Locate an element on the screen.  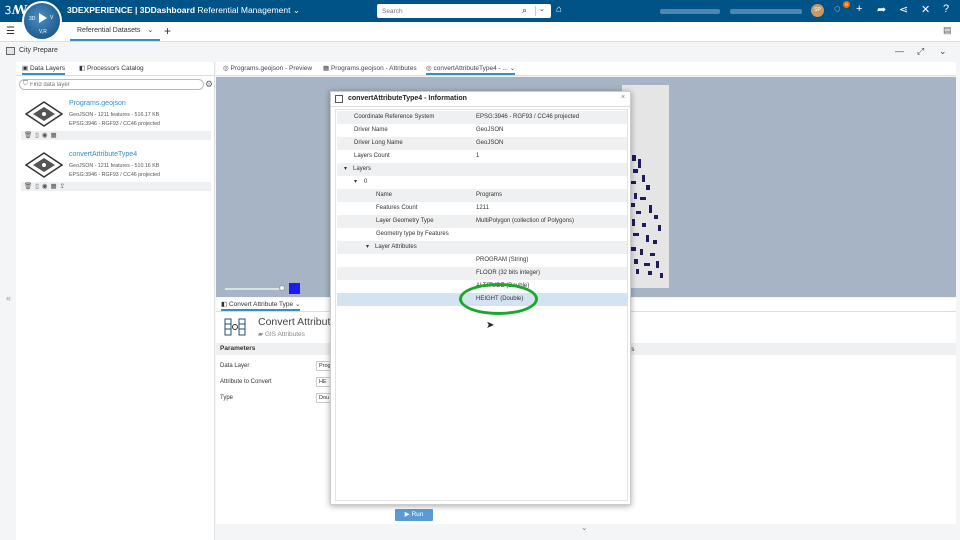
minimize-icon: — is located at coordinates (899, 51).